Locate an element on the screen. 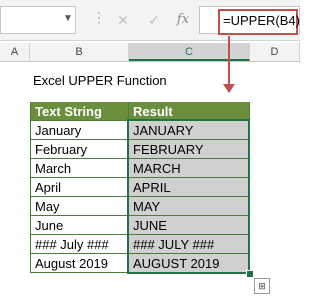 The image size is (320, 300). sheet-title: Excel UPPER Function is located at coordinates (100, 80).